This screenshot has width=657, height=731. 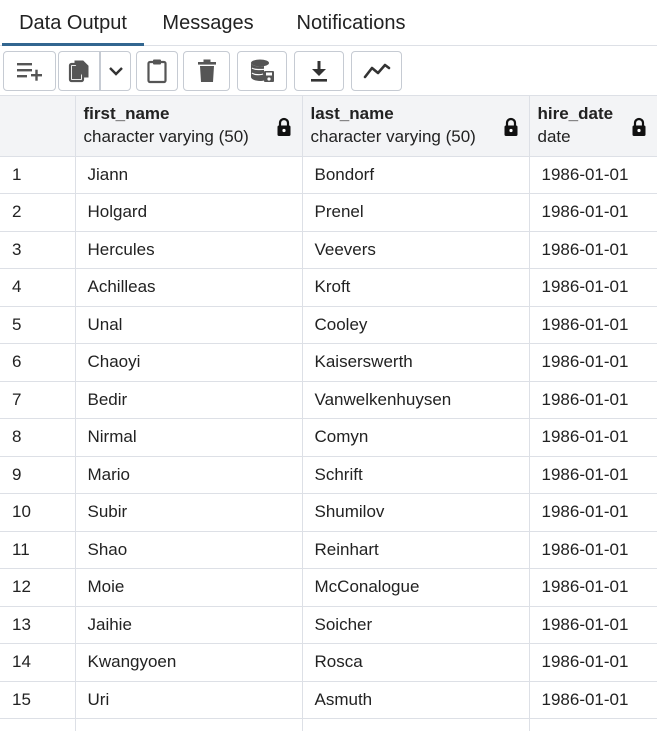 What do you see at coordinates (189, 325) in the screenshot?
I see `cell-first-name: Unal` at bounding box center [189, 325].